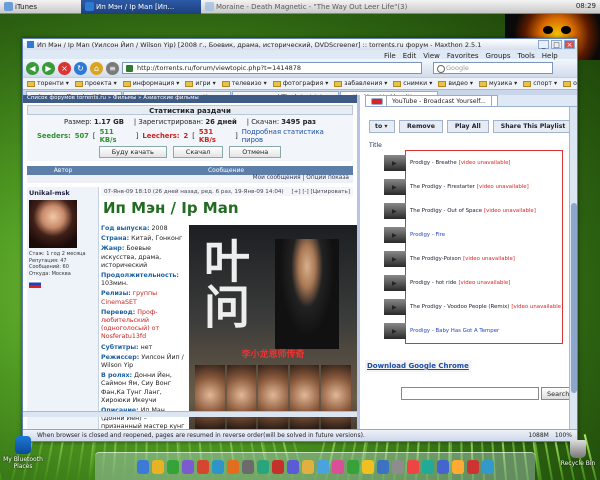 The width and height of the screenshot is (600, 480). I want to click on minimize-button: _, so click(543, 44).